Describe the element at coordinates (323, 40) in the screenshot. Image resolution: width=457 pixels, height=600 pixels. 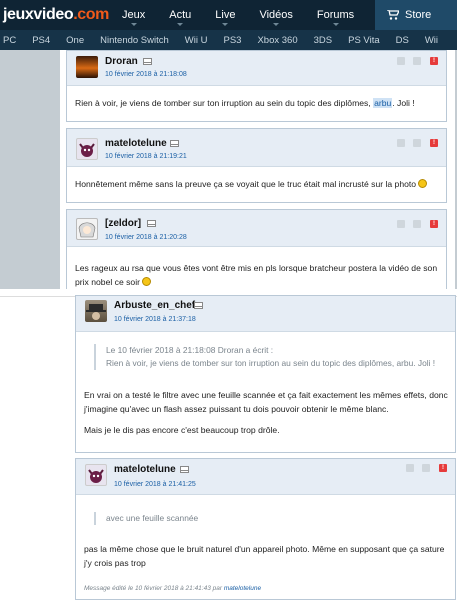
I see `platform-3ds: 3DS` at that location.